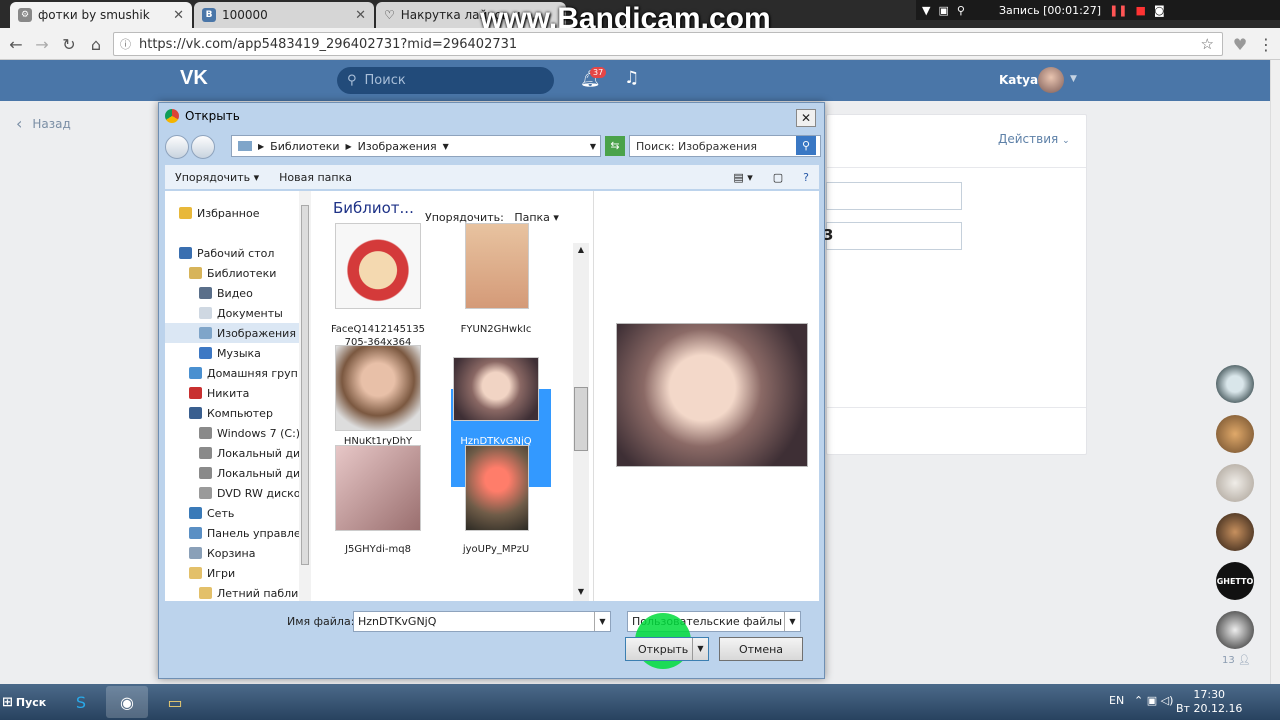  I want to click on nav-item: Рабочий стол, so click(219, 253).